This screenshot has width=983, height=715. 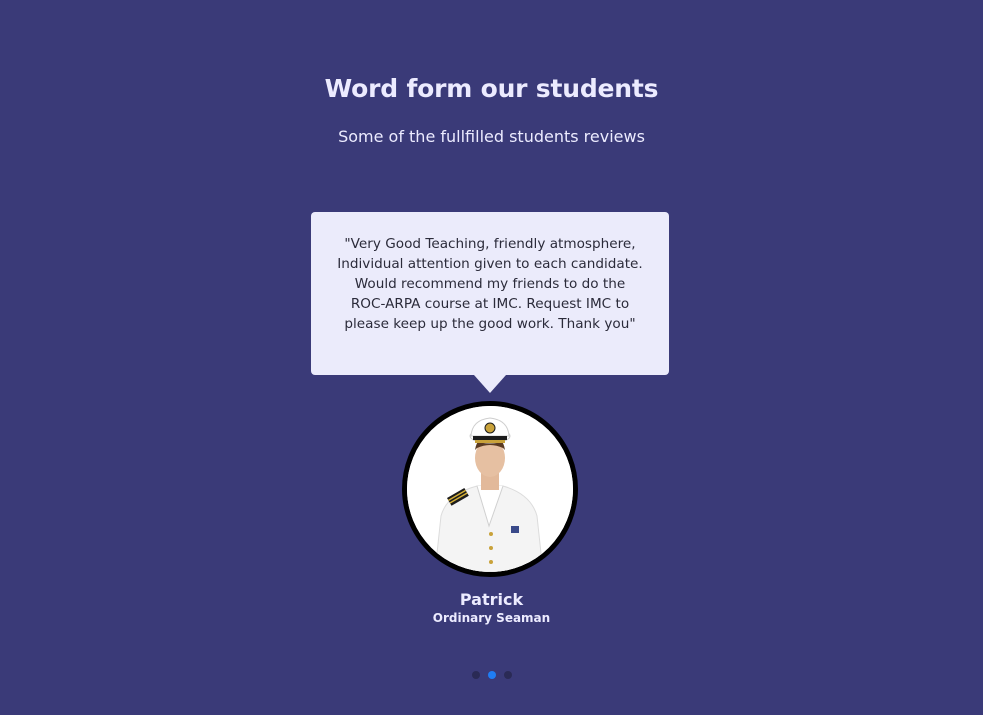 What do you see at coordinates (491, 136) in the screenshot?
I see `section-subtitle: Some of the fullfilled students reviews` at bounding box center [491, 136].